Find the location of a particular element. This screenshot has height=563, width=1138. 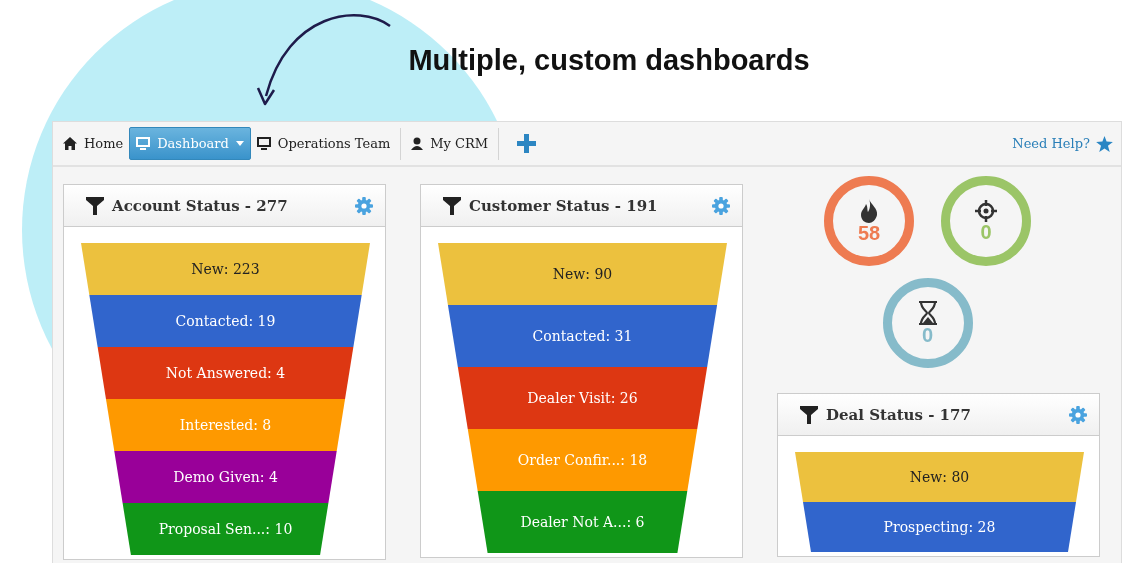

stage-label: Dealer Visit: 26 is located at coordinates (582, 398).